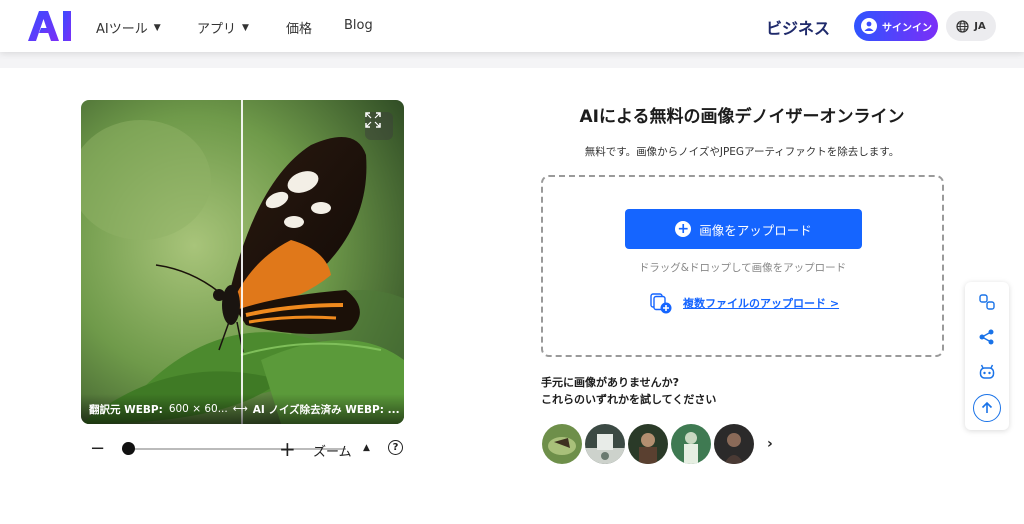  What do you see at coordinates (122, 29) in the screenshot?
I see `nav-ai-tools-label: AIツール` at bounding box center [122, 29].